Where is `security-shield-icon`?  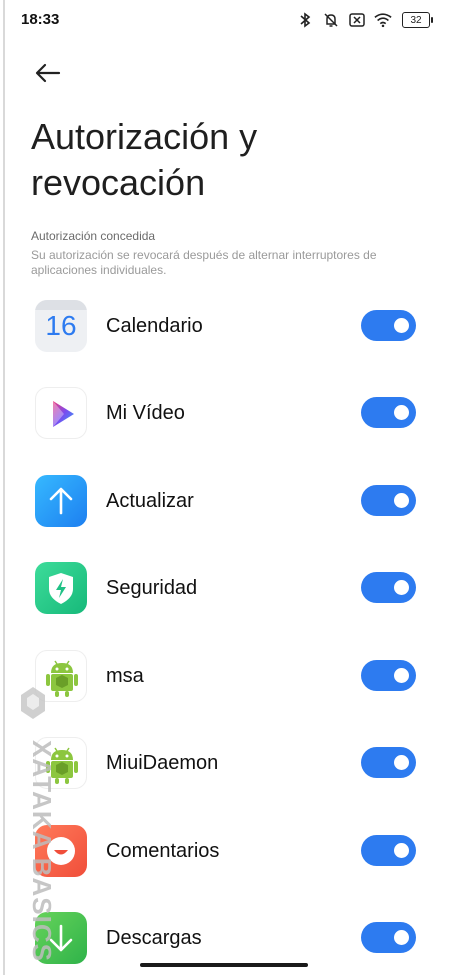 security-shield-icon is located at coordinates (61, 588).